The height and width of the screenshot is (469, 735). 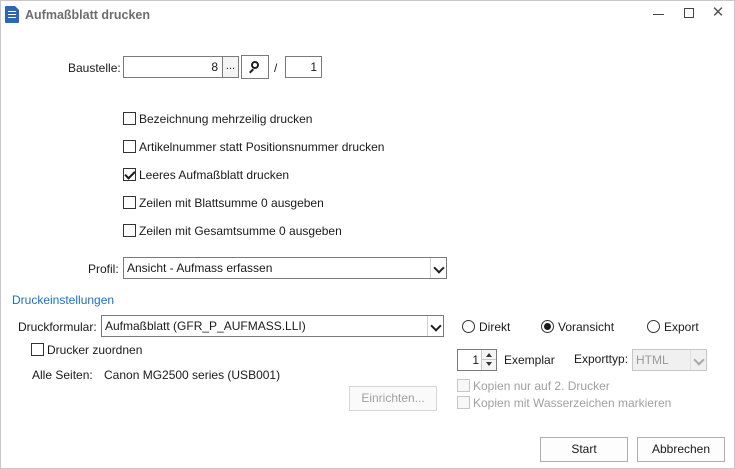 I want to click on alle-seiten-printer: Canon MG2500 series (USB001), so click(x=192, y=375).